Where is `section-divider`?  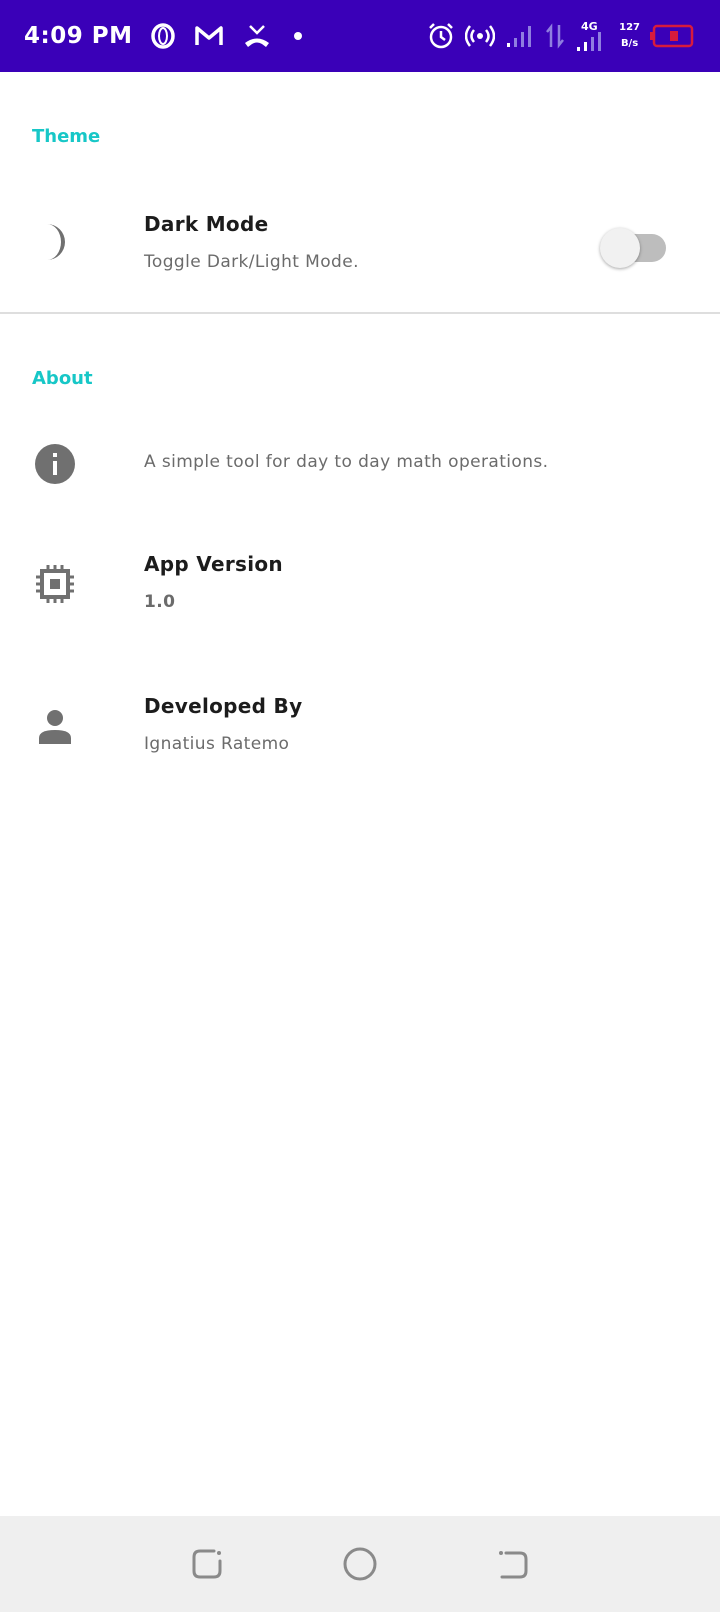 section-divider is located at coordinates (360, 313).